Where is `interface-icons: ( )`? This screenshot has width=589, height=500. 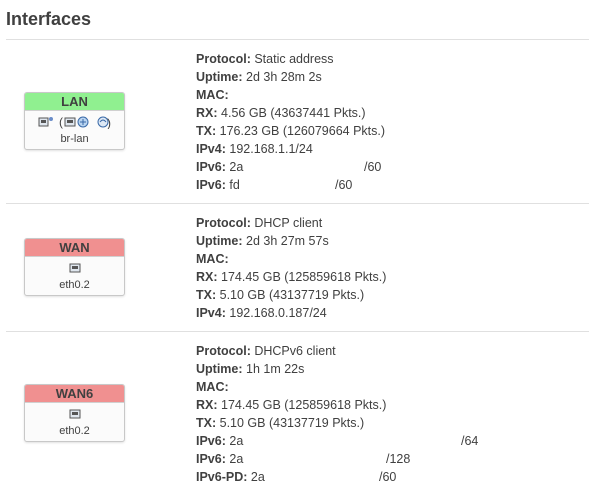 interface-icons: ( ) is located at coordinates (74, 121).